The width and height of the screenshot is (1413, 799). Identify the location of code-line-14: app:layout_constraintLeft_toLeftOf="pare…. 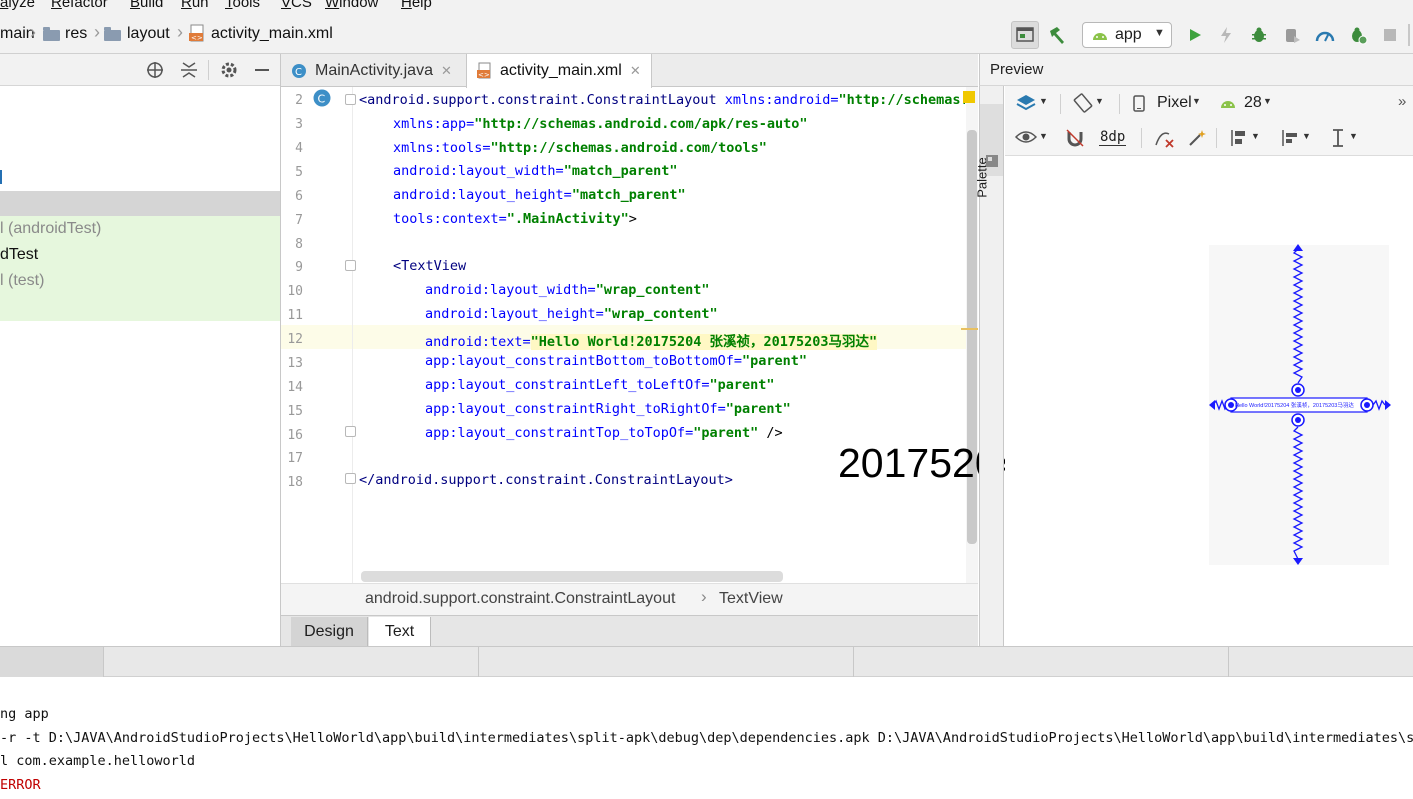
(600, 385).